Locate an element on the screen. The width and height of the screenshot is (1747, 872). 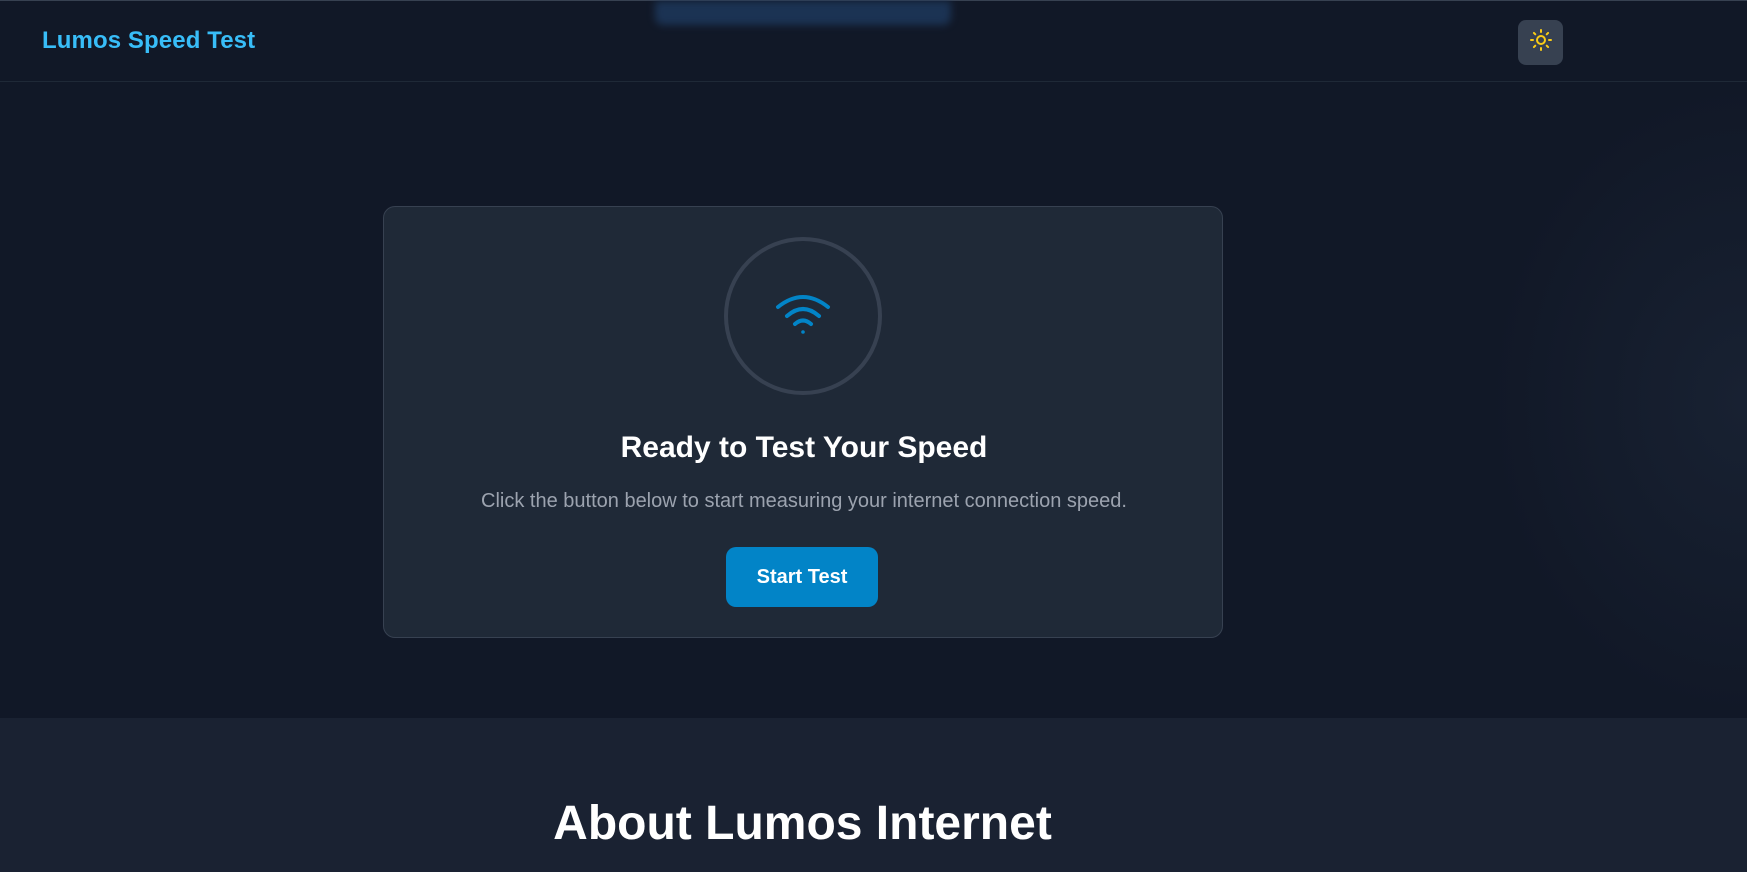
sun-icon is located at coordinates (1541, 42).